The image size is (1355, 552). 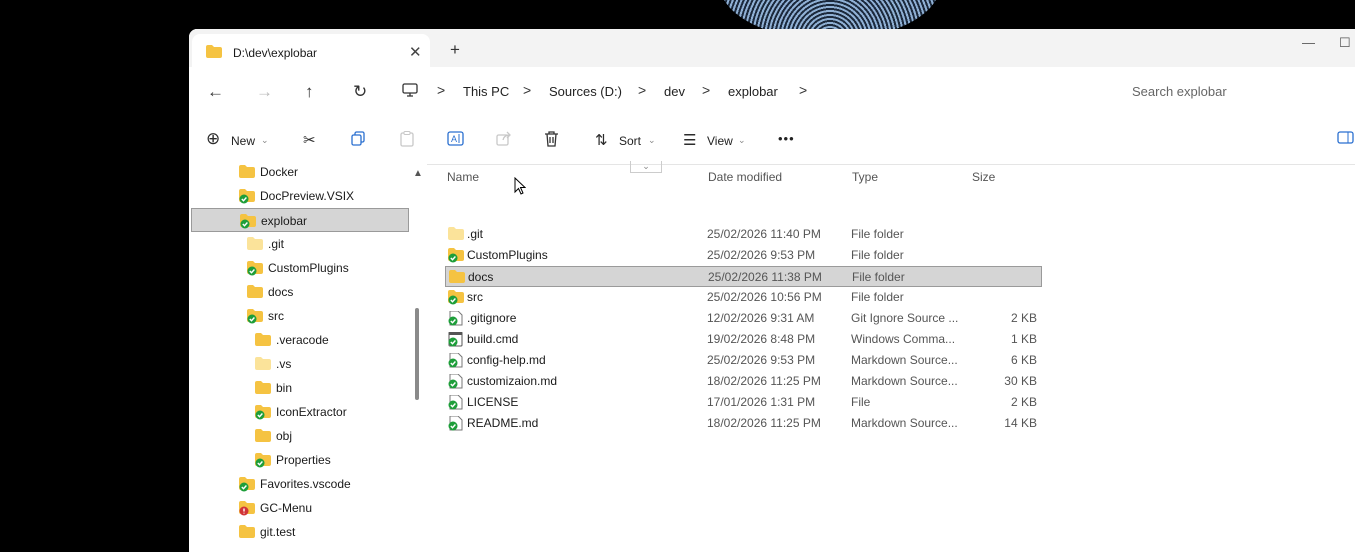 What do you see at coordinates (455, 50) in the screenshot?
I see `new-tab-button: +` at bounding box center [455, 50].